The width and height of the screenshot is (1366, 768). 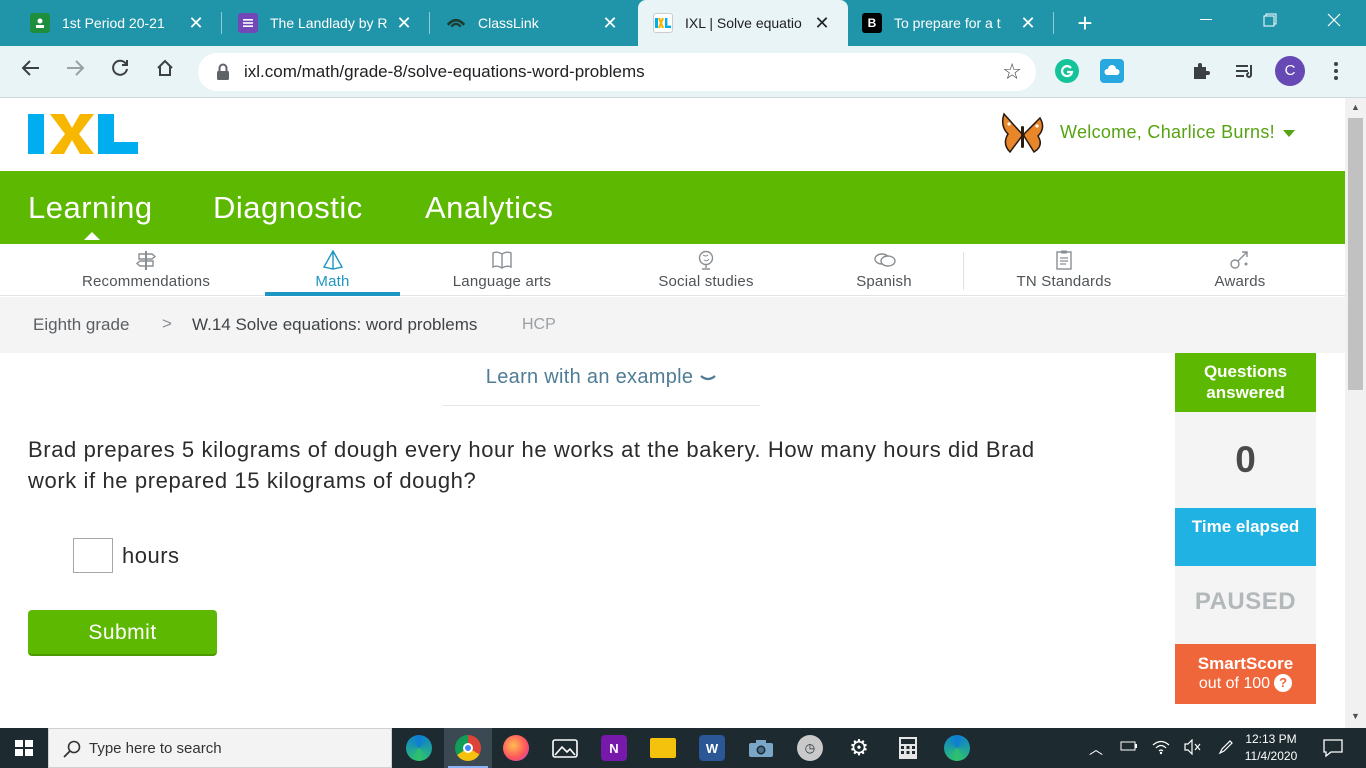 What do you see at coordinates (761, 748) in the screenshot?
I see `taskbar-camera` at bounding box center [761, 748].